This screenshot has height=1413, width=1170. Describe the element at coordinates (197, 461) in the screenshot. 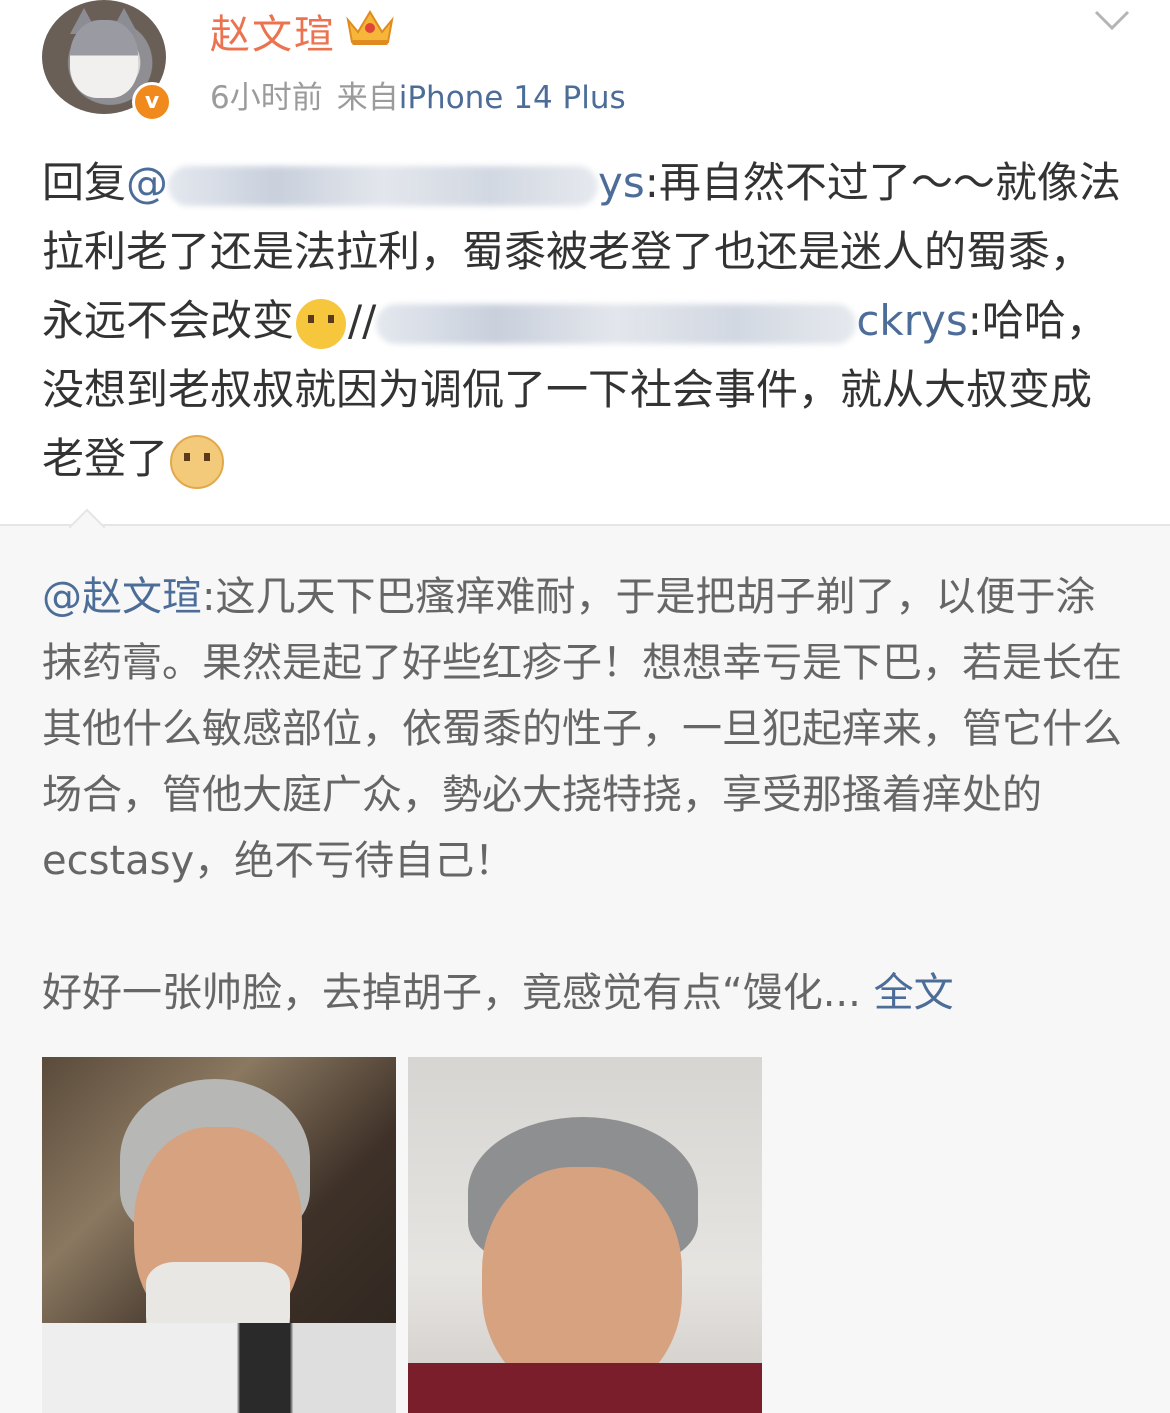

I see `doge-emoji` at that location.